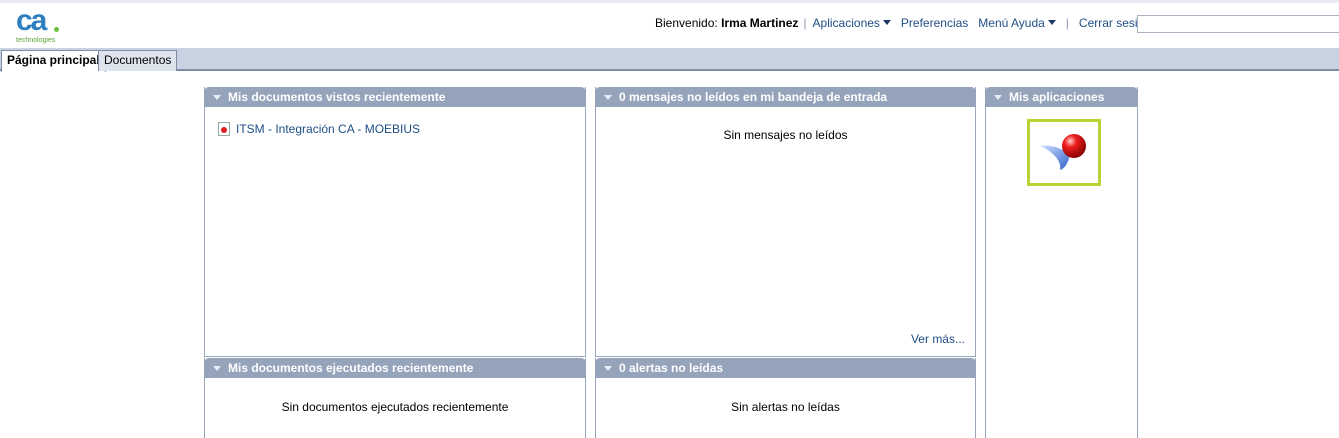 The height and width of the screenshot is (438, 1339). What do you see at coordinates (224, 129) in the screenshot?
I see `document-icon` at bounding box center [224, 129].